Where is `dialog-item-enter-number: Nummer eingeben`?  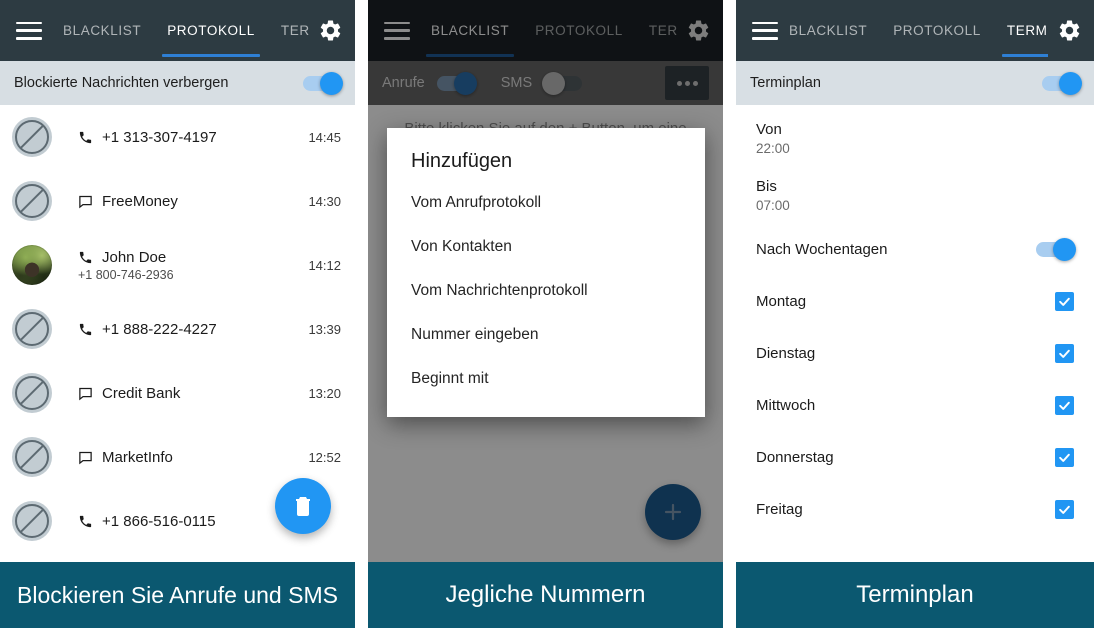
dialog-item-enter-number: Nummer eingeben is located at coordinates (546, 335).